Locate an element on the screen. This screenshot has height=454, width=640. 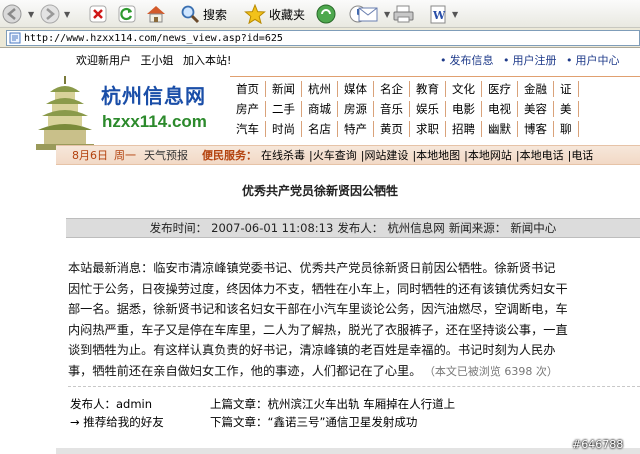
next-label: 下篇文章： is located at coordinates (239, 422).